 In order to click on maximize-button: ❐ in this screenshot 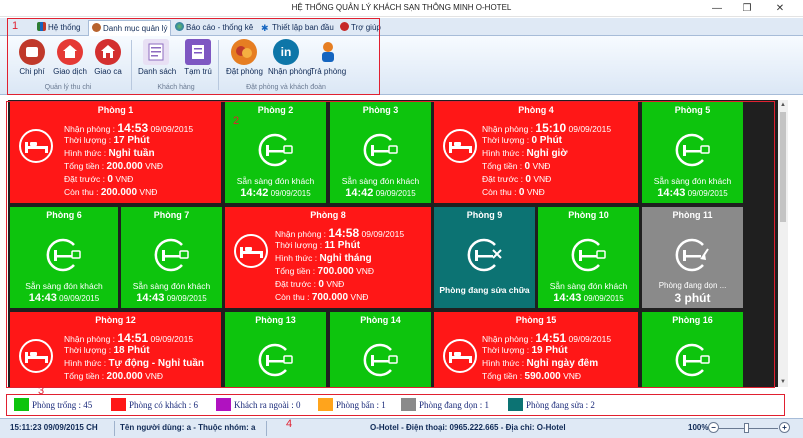, I will do `click(747, 8)`.